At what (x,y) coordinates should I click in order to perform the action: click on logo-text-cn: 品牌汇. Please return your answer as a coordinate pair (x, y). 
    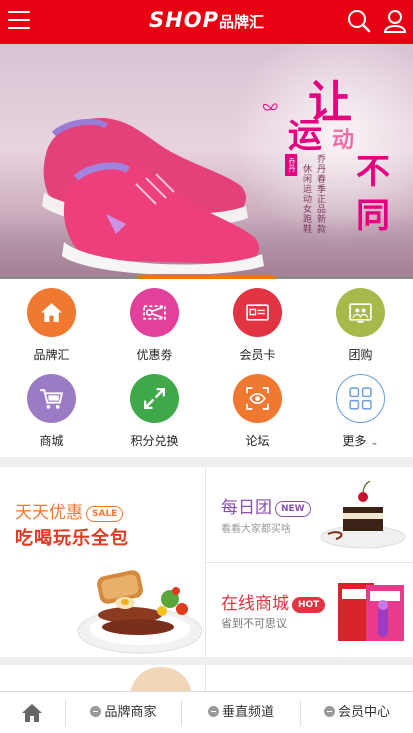
    Looking at the image, I should click on (241, 22).